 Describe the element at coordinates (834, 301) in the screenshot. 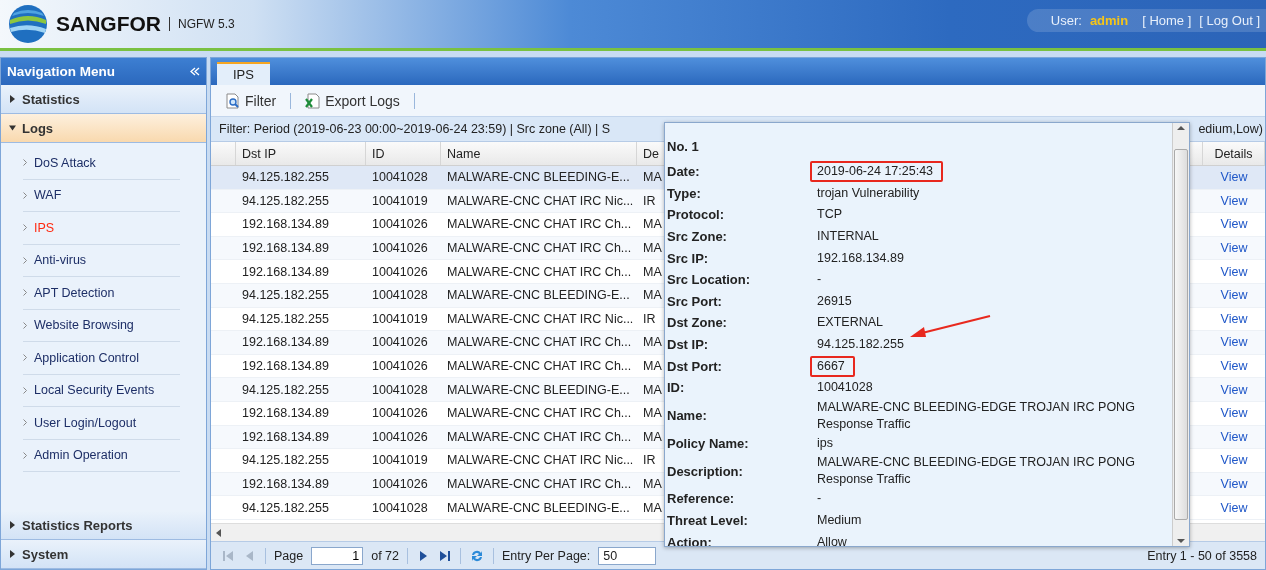

I see `field-value: 26915` at that location.